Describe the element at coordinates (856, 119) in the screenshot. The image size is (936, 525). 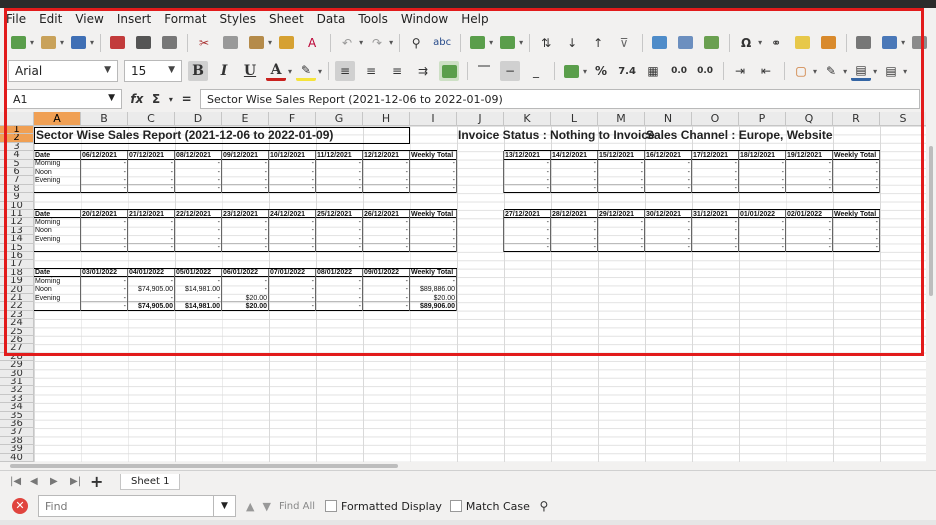
I see `column-header-r: R` at that location.